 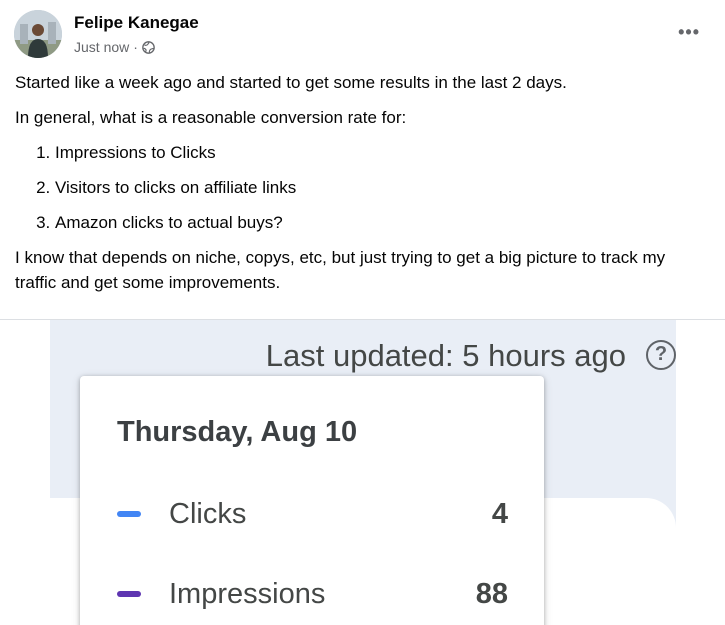 I want to click on avatar, so click(x=38, y=34).